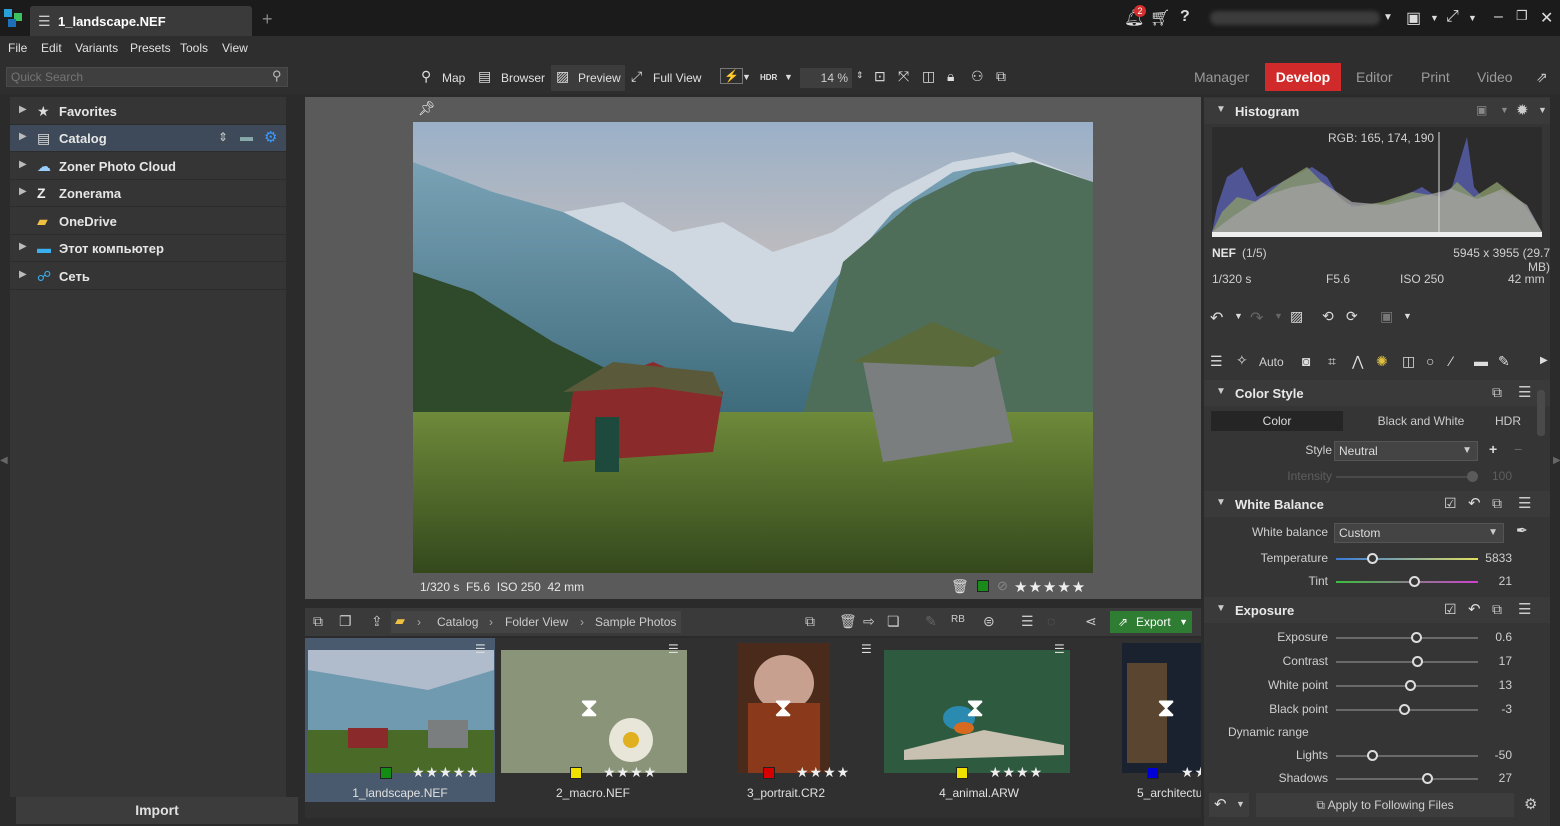 The height and width of the screenshot is (826, 1560). Describe the element at coordinates (1407, 638) in the screenshot. I see `exposure-slider` at that location.